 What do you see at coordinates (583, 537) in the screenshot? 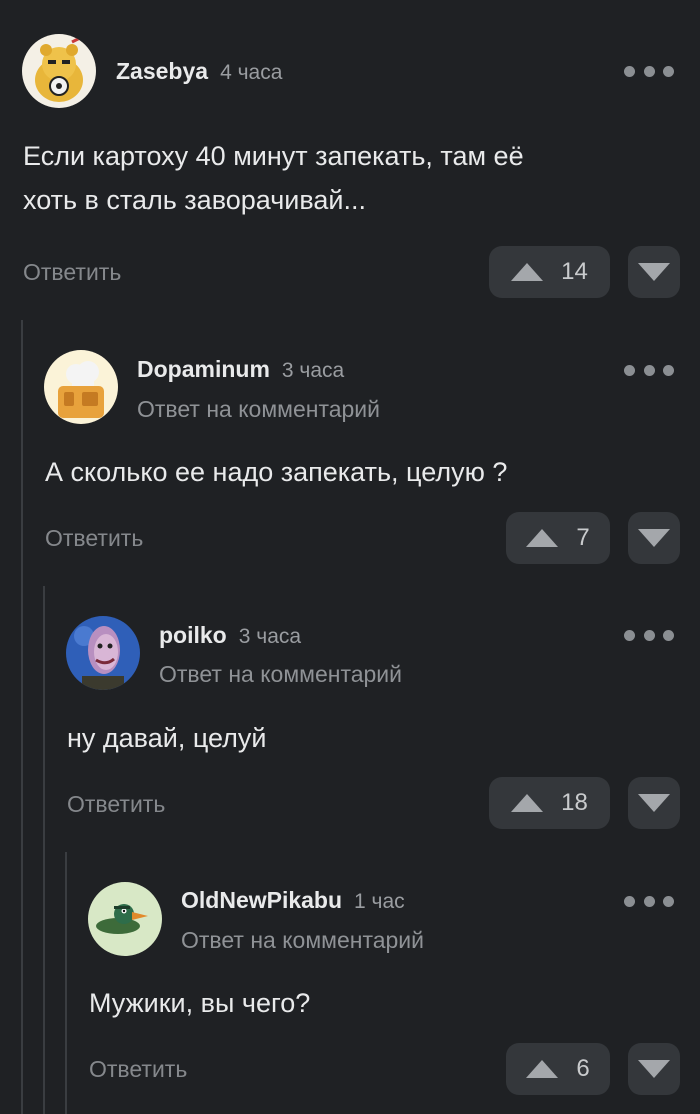
I see `vote-count: 7` at bounding box center [583, 537].